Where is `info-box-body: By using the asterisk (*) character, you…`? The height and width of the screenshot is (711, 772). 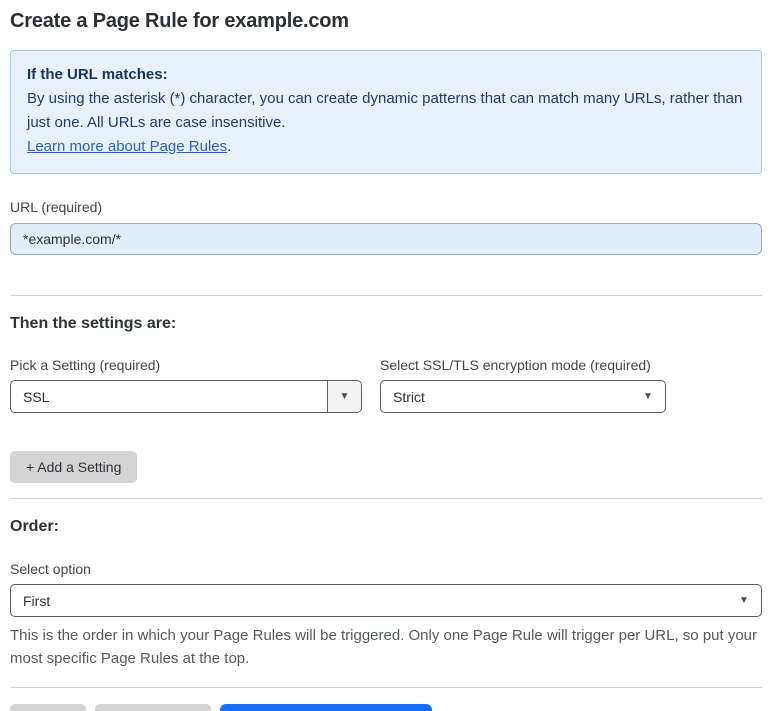 info-box-body: By using the asterisk (*) character, you… is located at coordinates (386, 111).